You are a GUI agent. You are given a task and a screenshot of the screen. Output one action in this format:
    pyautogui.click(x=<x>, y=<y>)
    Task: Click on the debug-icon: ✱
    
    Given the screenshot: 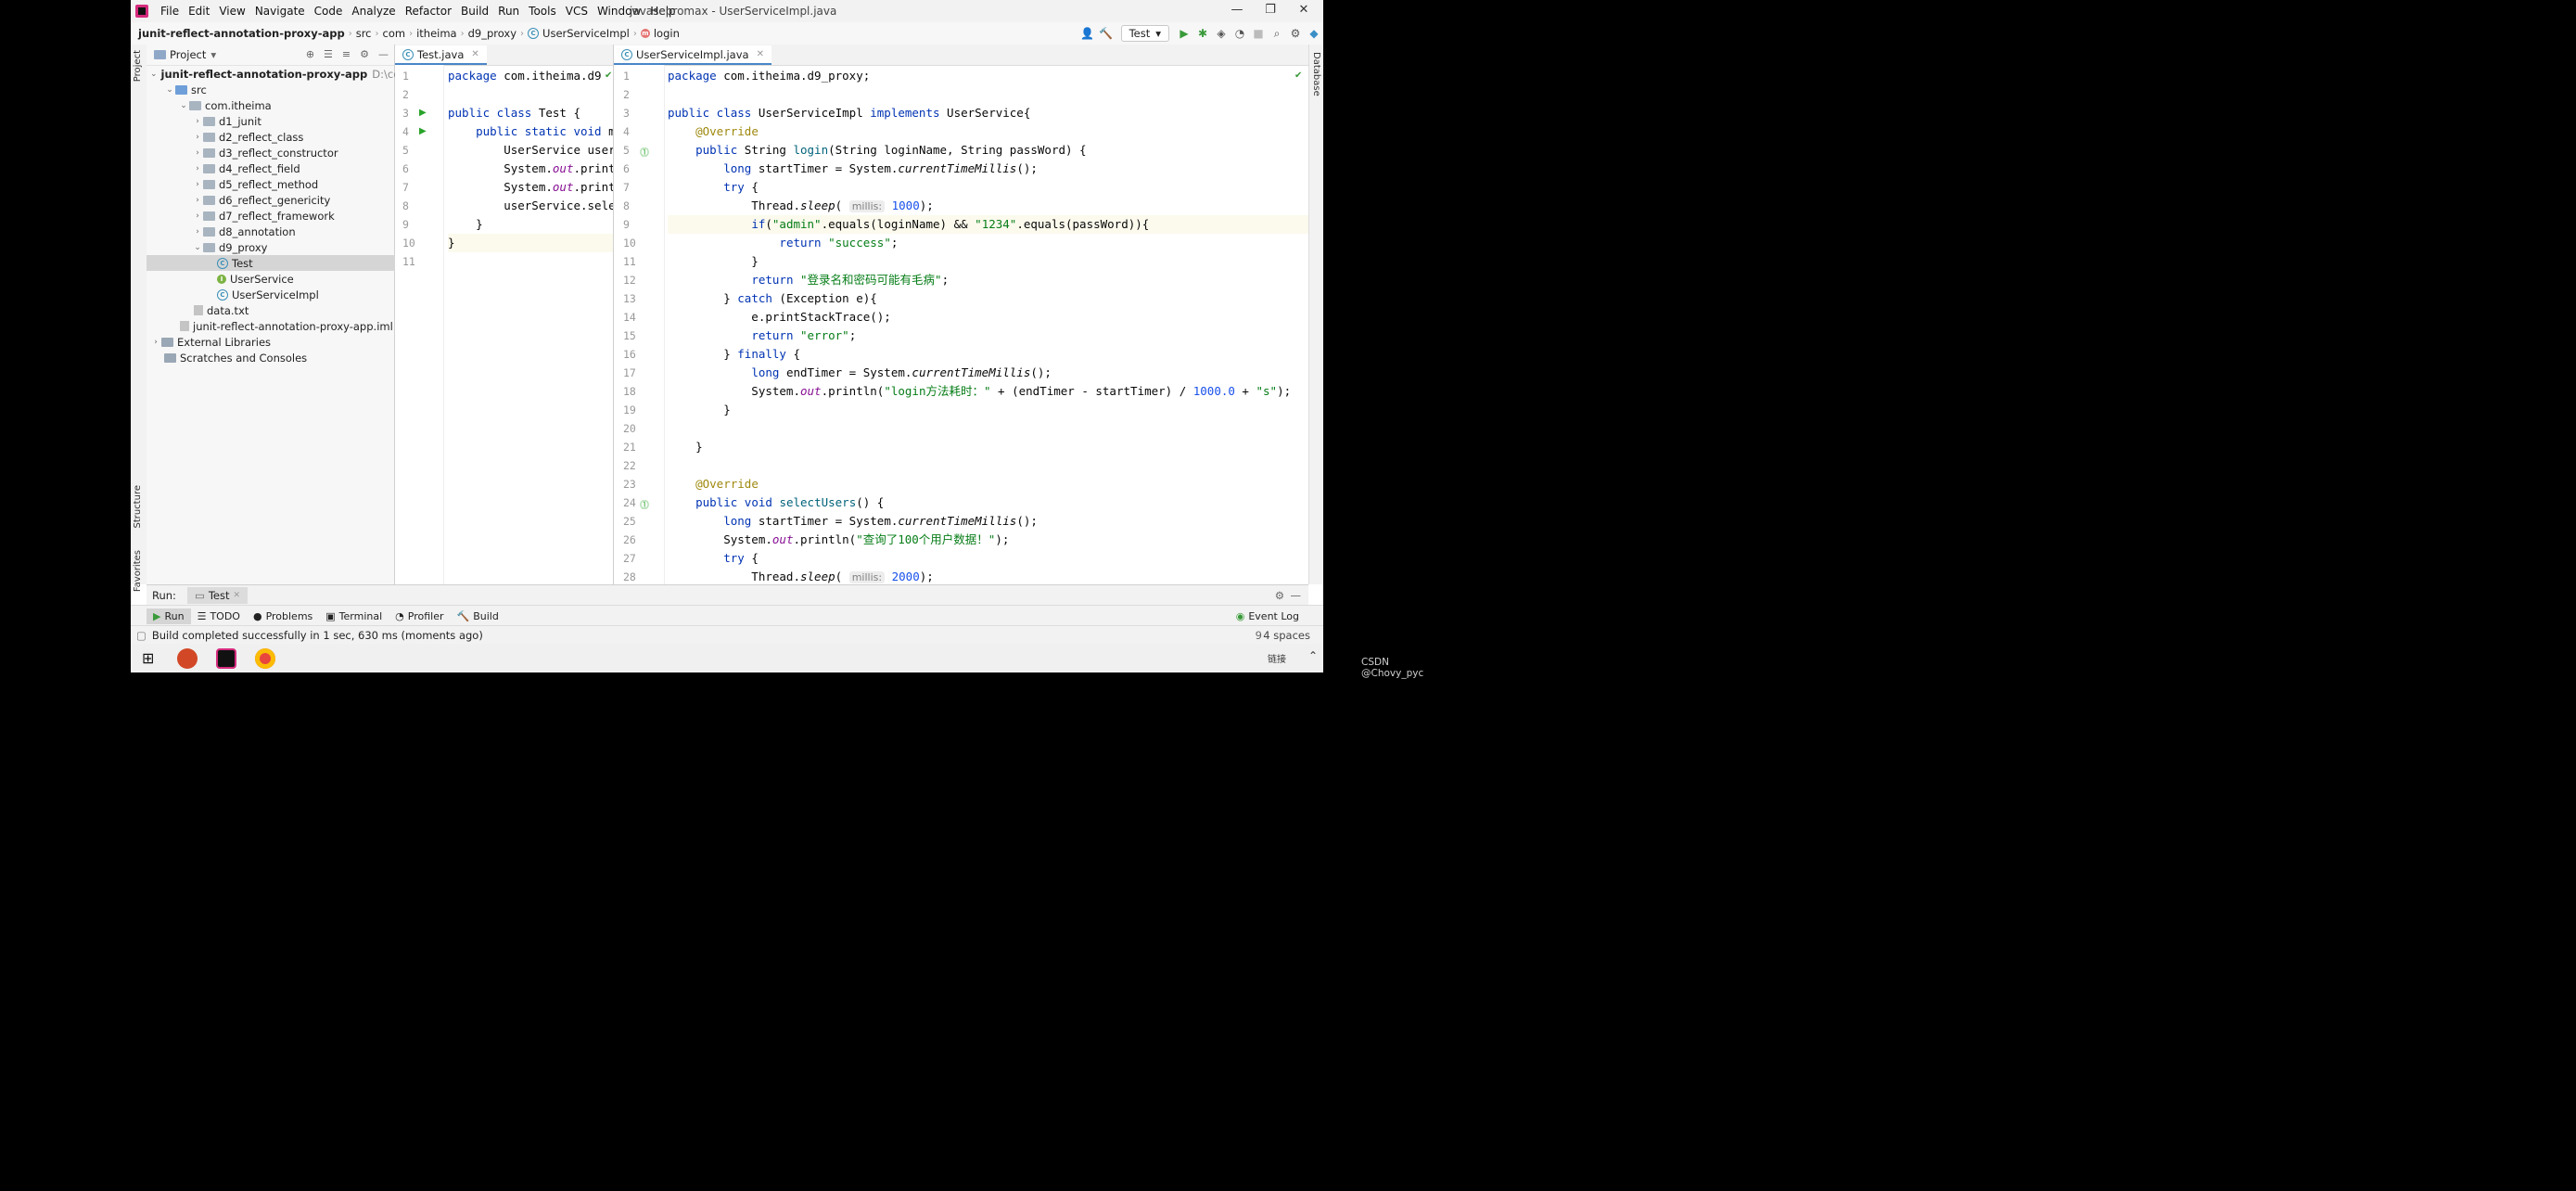 What is the action you would take?
    pyautogui.click(x=1203, y=33)
    